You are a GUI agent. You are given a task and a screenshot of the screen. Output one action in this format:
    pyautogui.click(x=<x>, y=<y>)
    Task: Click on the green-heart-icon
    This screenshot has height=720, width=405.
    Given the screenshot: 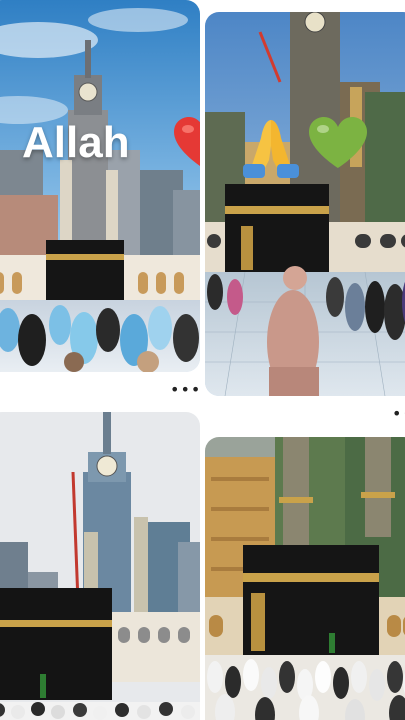 What is the action you would take?
    pyautogui.click(x=338, y=142)
    